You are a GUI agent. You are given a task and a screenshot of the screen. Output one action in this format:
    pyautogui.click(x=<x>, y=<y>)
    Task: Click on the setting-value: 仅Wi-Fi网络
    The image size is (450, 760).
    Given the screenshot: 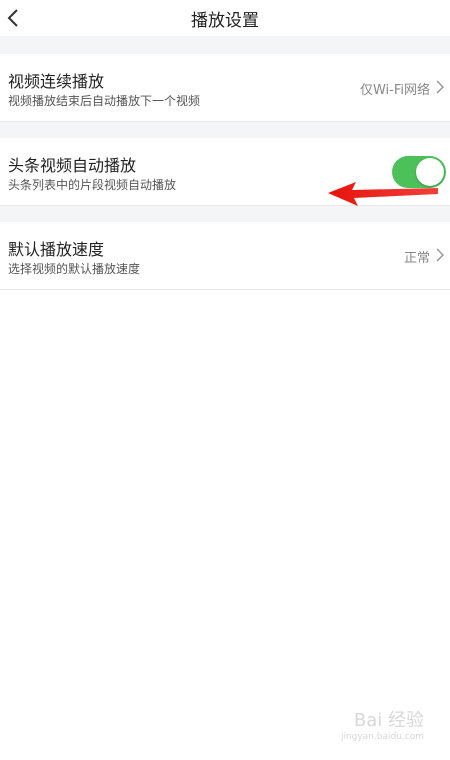 What is the action you would take?
    pyautogui.click(x=394, y=90)
    